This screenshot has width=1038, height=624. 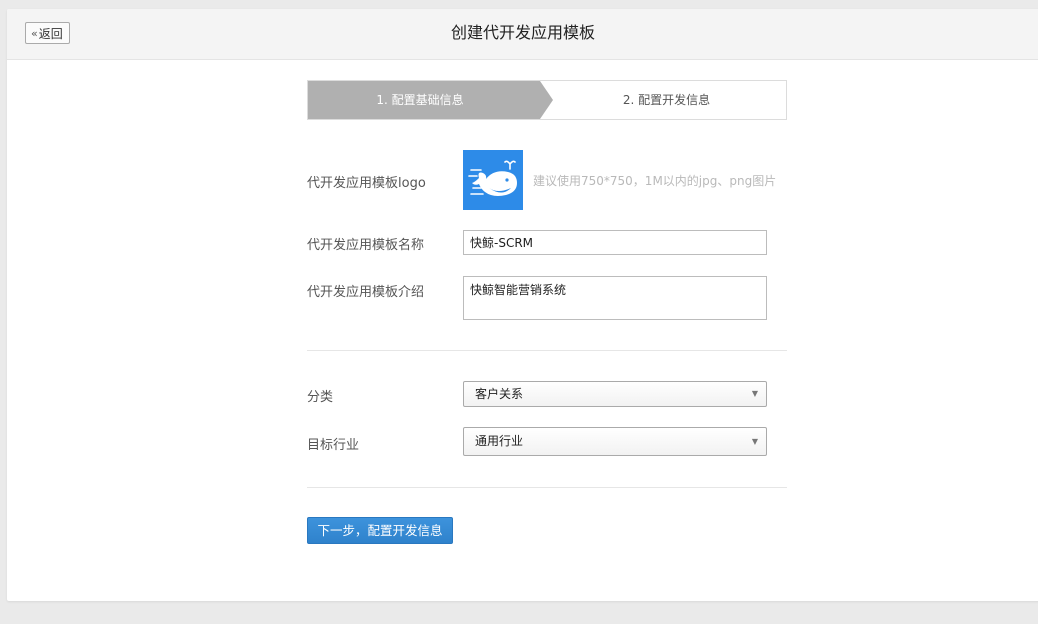 I want to click on step-indicator: 1. 配置基础信息 2. 配置开发信息, so click(x=547, y=100).